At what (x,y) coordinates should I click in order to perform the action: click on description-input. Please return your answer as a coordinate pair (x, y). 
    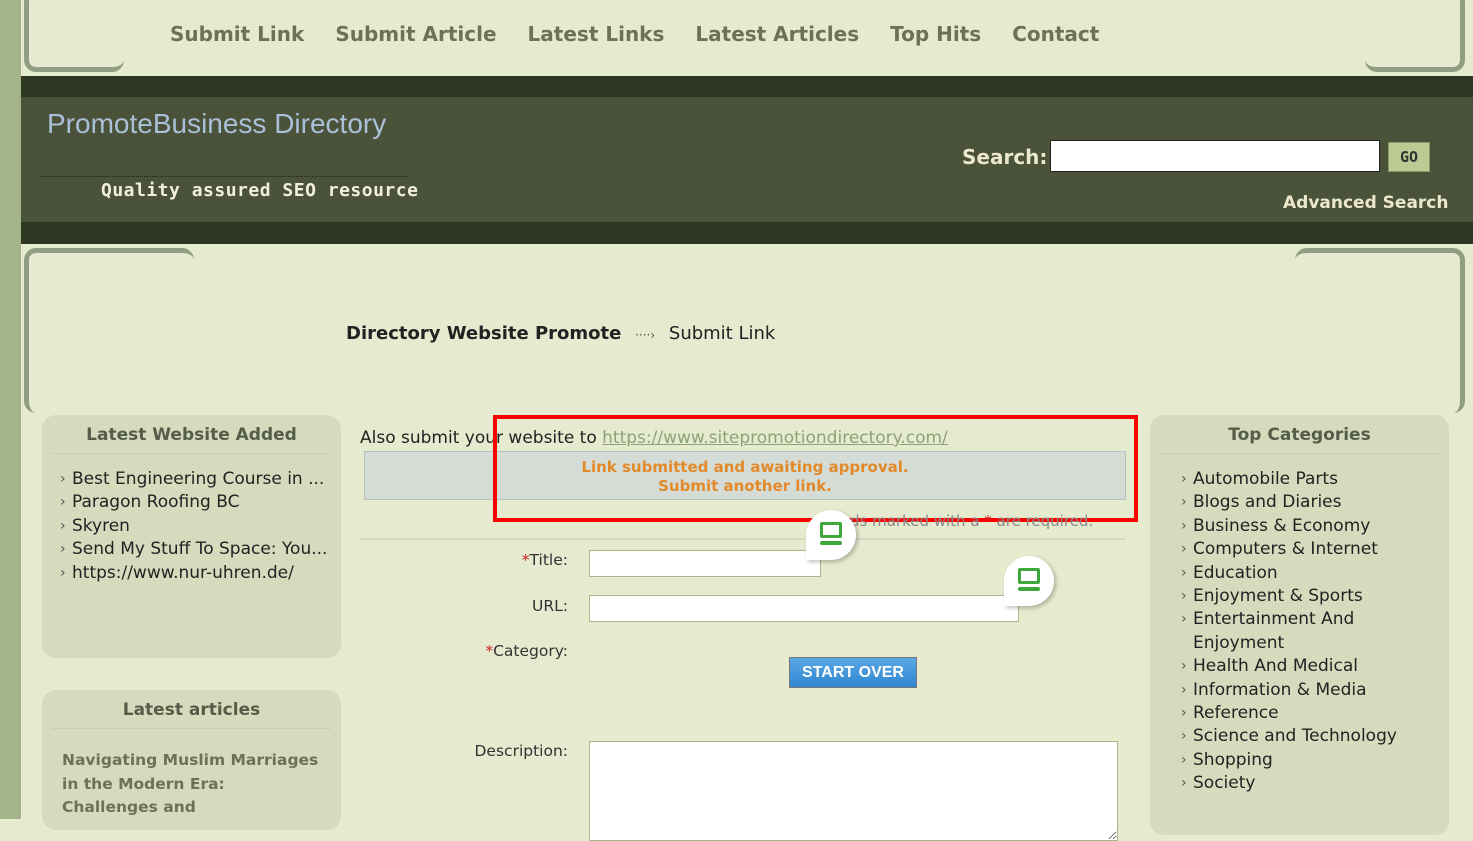
    Looking at the image, I should click on (853, 791).